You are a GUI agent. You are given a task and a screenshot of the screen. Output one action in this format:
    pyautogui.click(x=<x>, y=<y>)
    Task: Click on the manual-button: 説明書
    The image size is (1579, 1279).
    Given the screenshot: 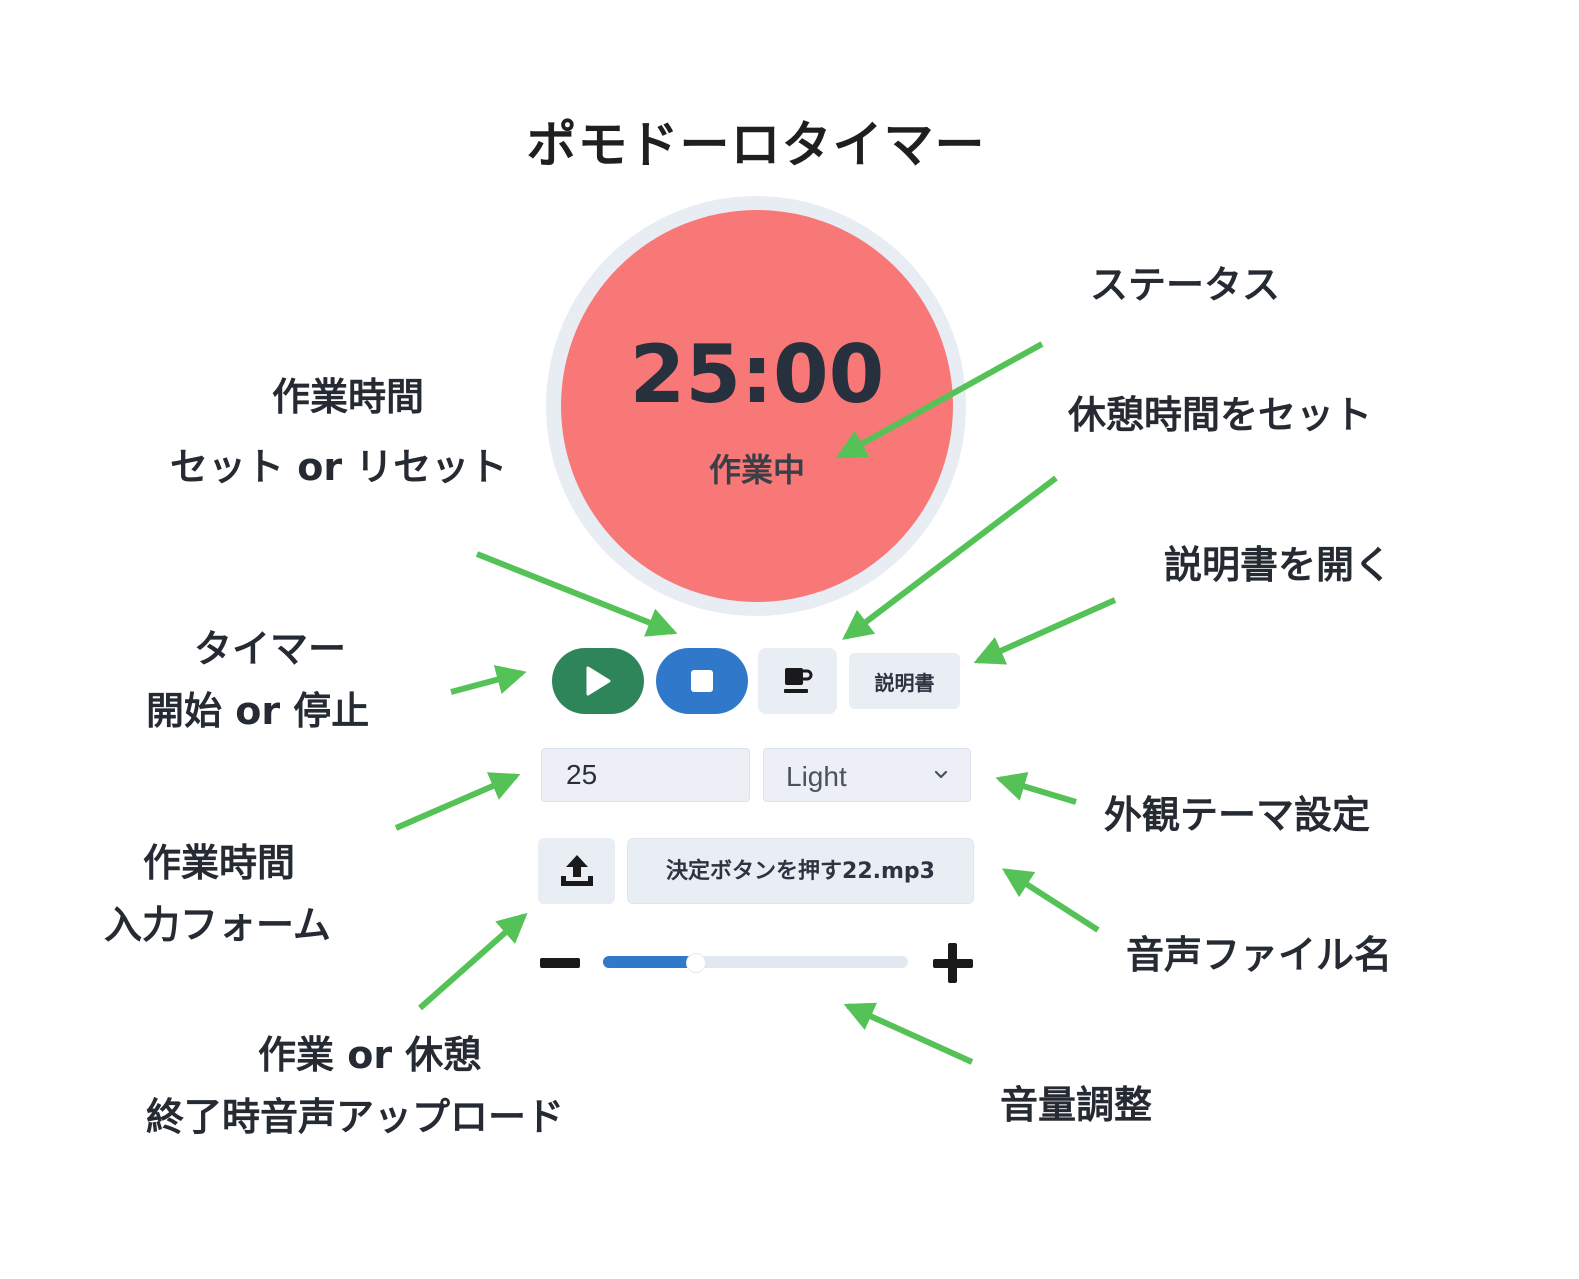 What is the action you would take?
    pyautogui.click(x=904, y=681)
    